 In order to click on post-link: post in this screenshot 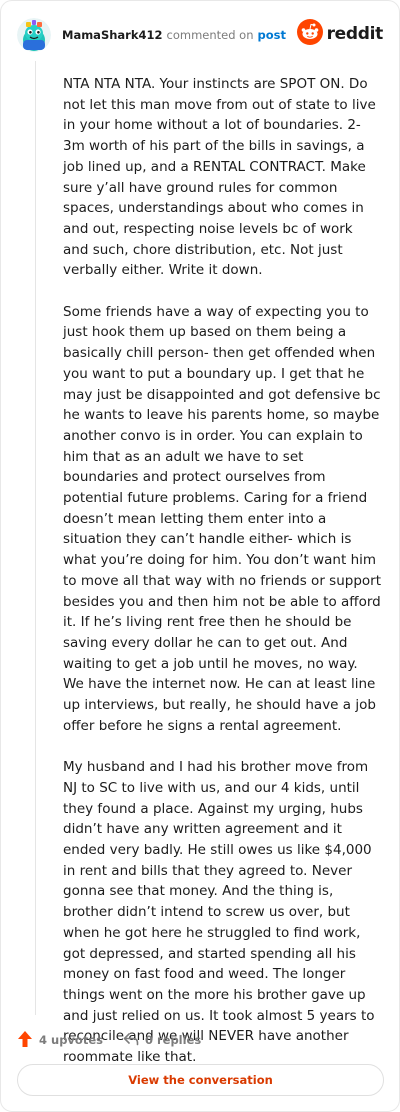, I will do `click(272, 35)`.